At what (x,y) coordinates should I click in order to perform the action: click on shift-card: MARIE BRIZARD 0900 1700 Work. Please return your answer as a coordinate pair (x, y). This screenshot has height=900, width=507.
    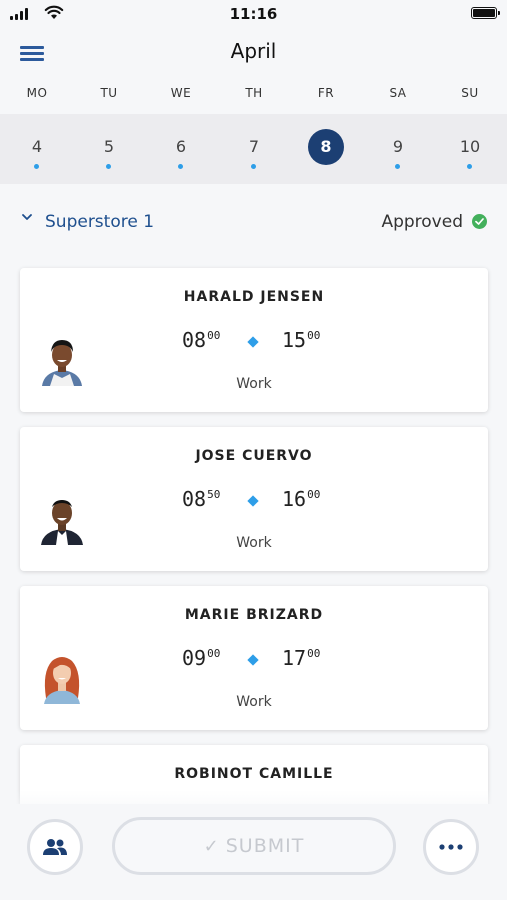
    Looking at the image, I should click on (254, 658).